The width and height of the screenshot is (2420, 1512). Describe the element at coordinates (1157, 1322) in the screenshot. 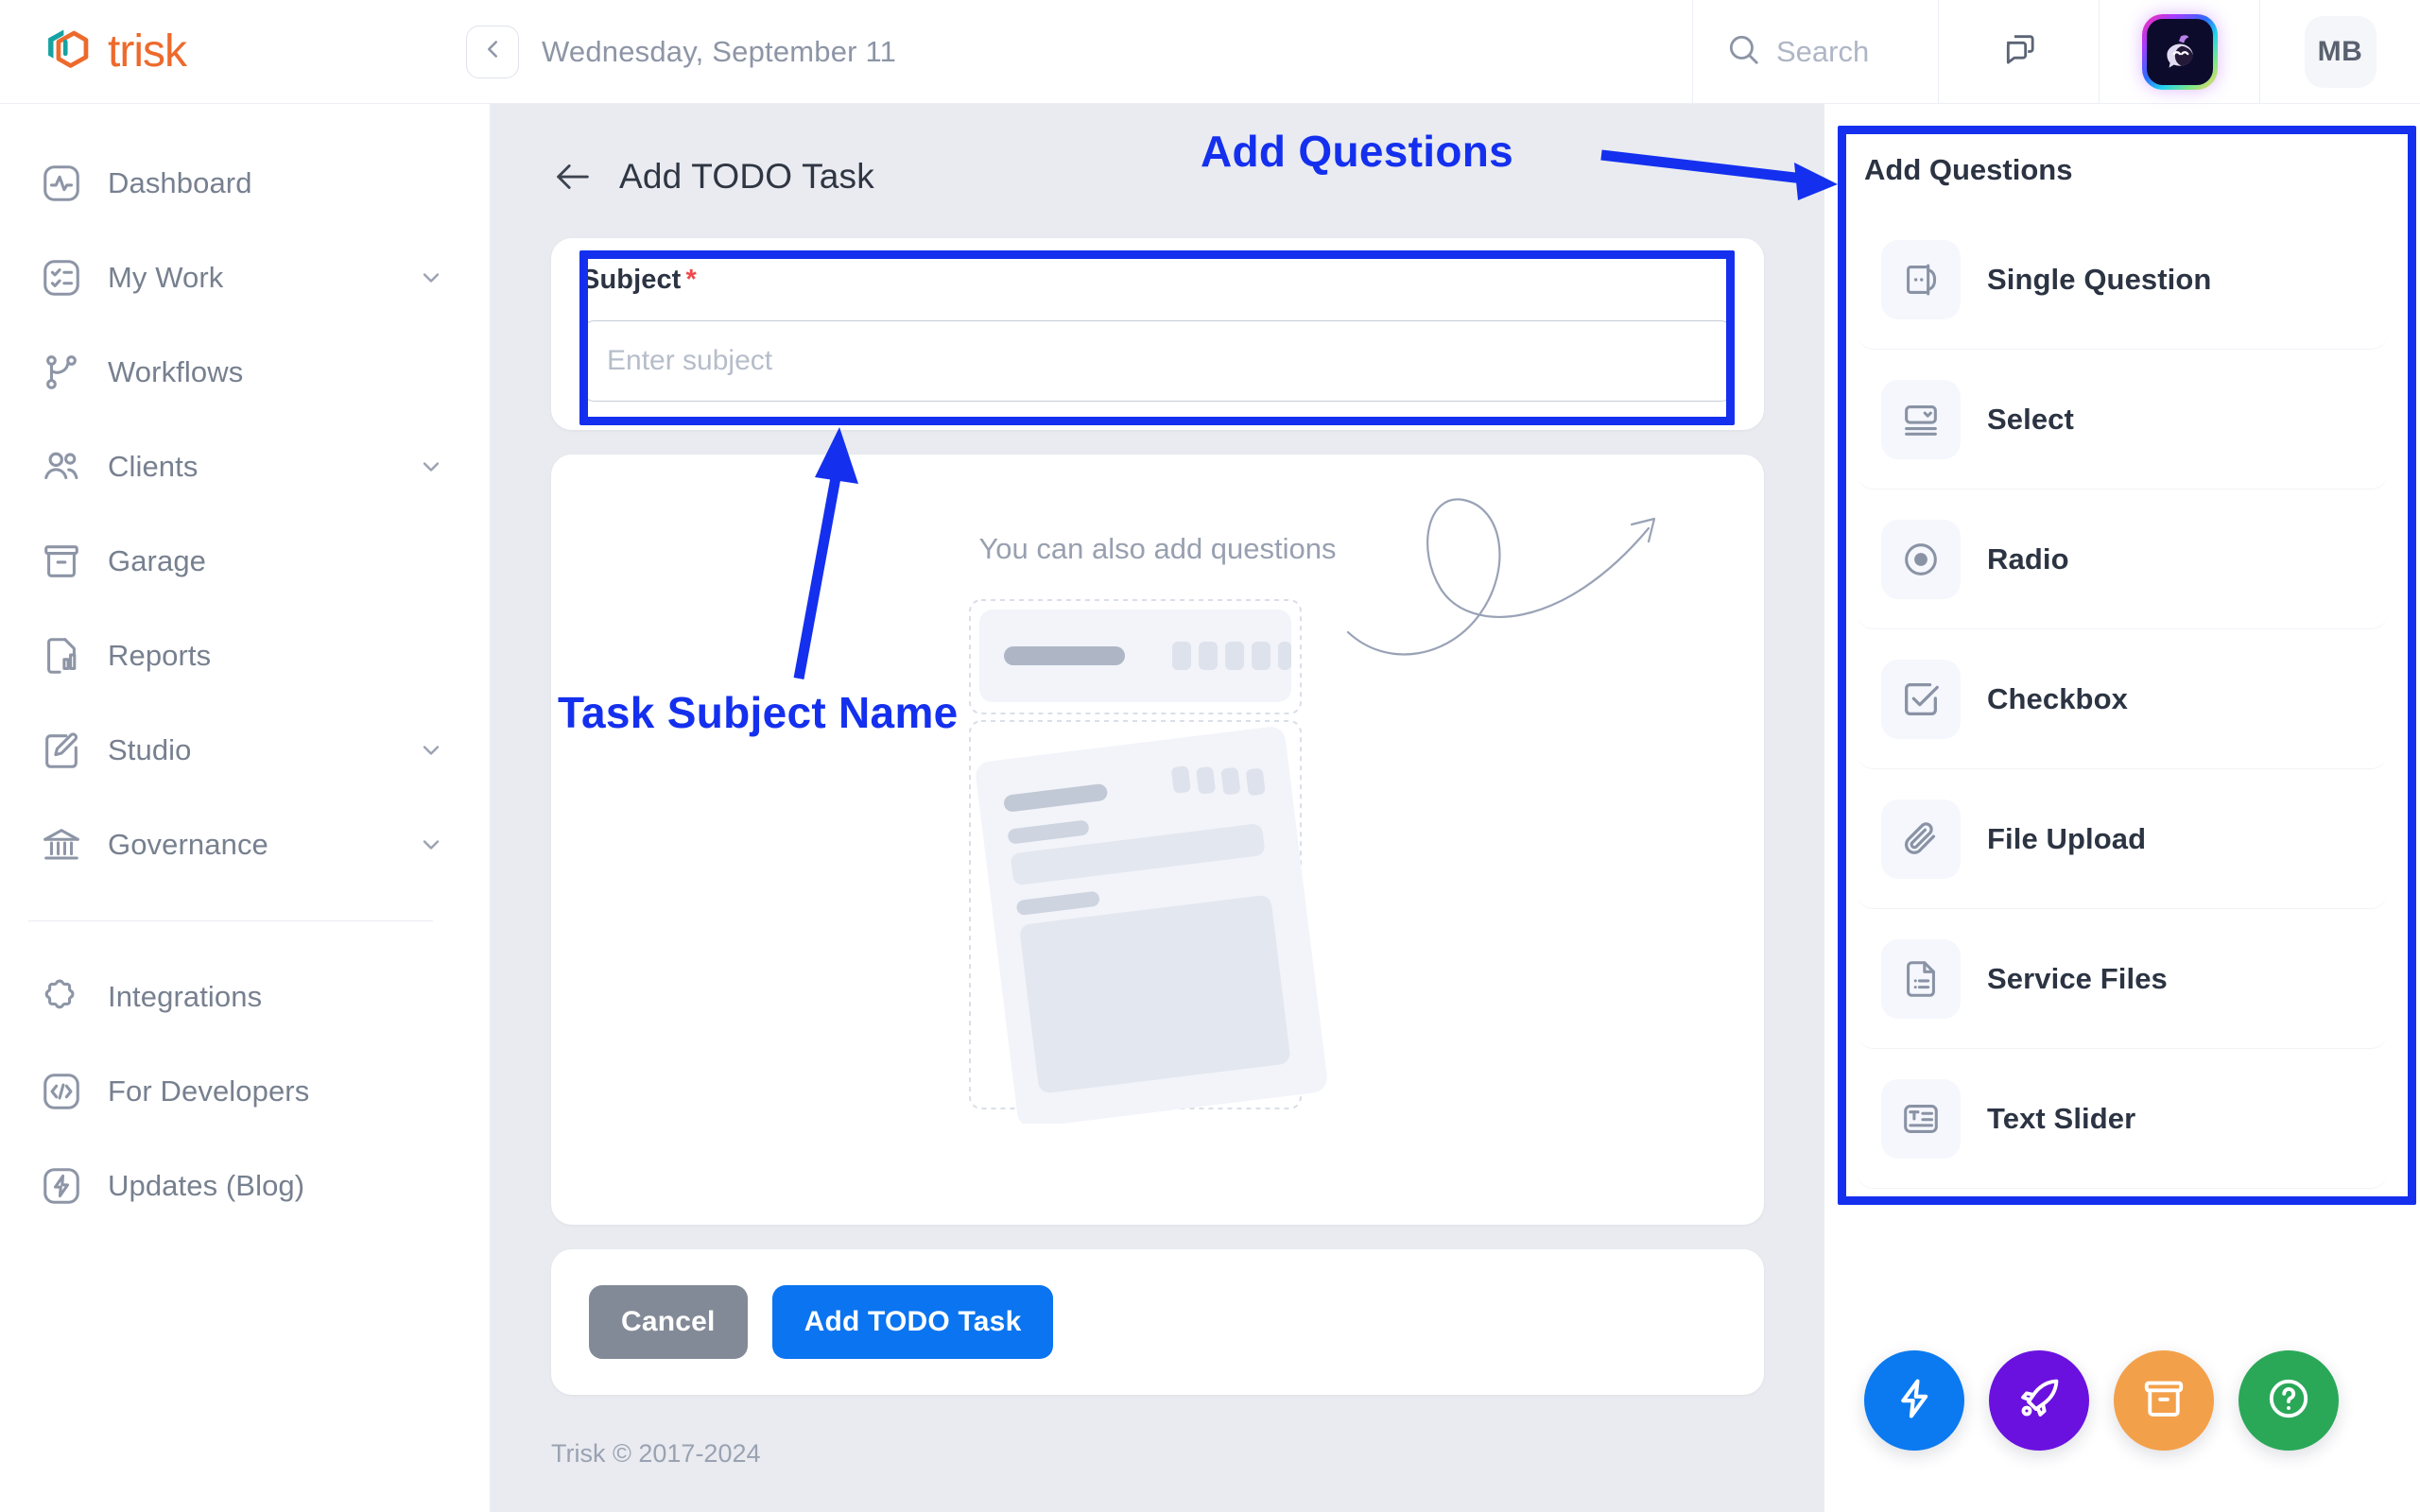

I see `form-actions: Cancel Add TODO Task` at that location.